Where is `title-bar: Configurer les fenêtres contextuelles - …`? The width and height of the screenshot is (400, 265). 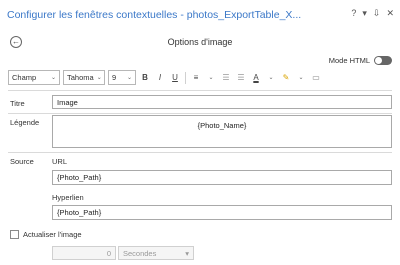 title-bar: Configurer les fenêtres contextuelles - … is located at coordinates (200, 18).